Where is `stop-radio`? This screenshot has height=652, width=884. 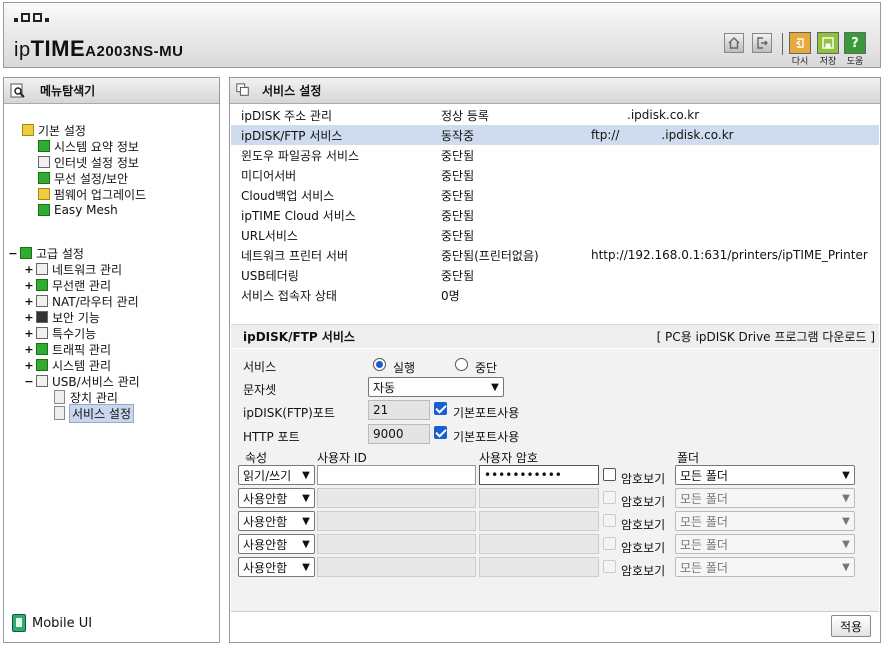 stop-radio is located at coordinates (461, 364).